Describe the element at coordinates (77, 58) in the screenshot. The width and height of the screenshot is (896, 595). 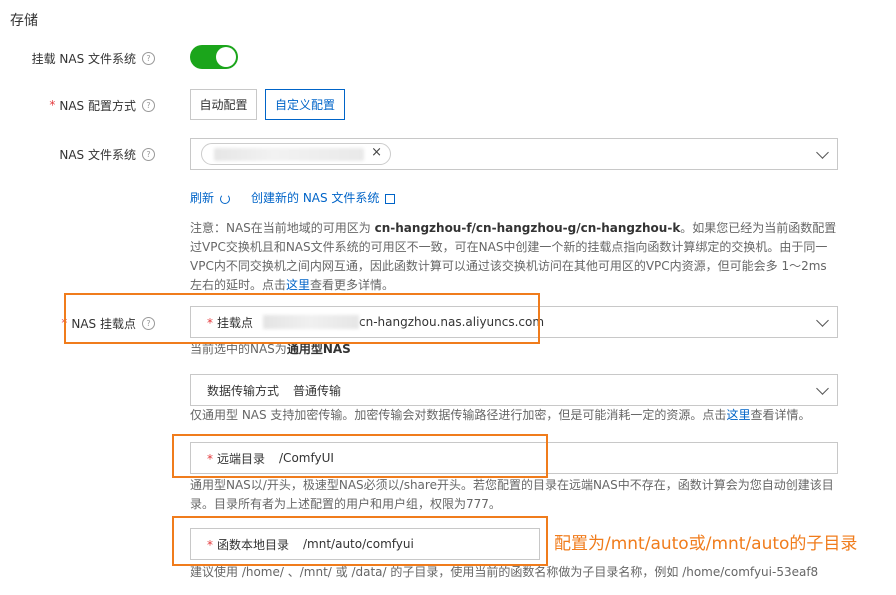
I see `mount-nas-label: 挂载 NAS 文件系统?` at that location.